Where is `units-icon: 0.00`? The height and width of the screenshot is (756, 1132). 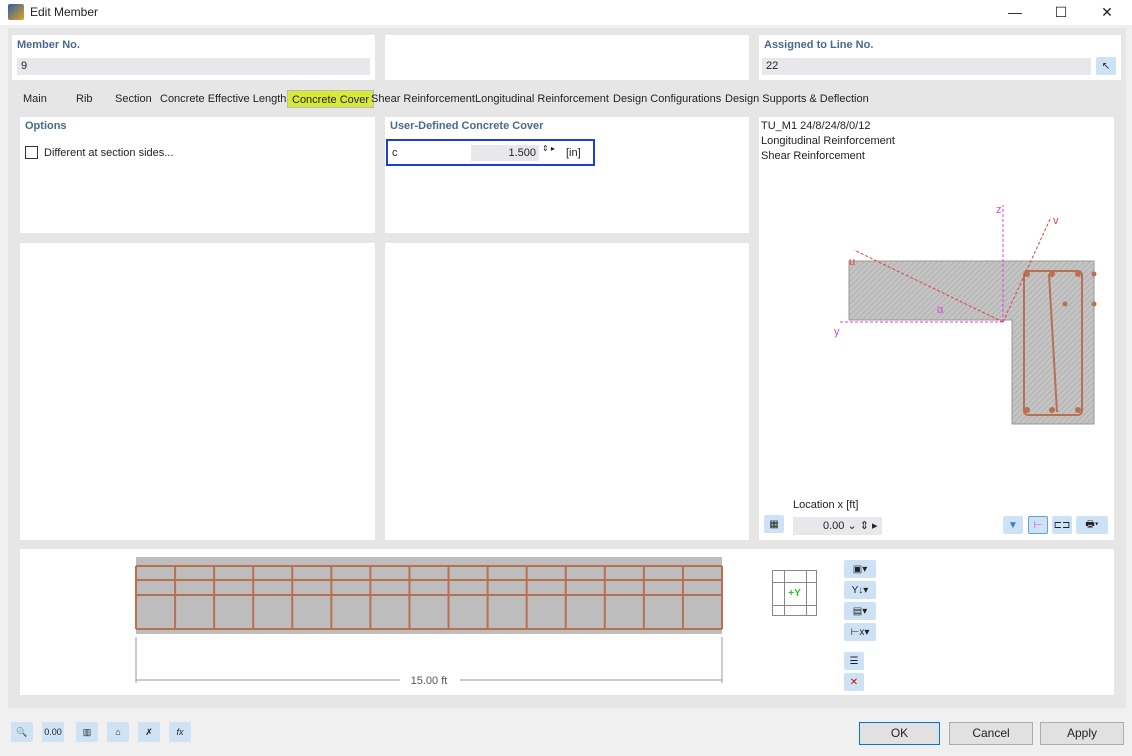 units-icon: 0.00 is located at coordinates (53, 732).